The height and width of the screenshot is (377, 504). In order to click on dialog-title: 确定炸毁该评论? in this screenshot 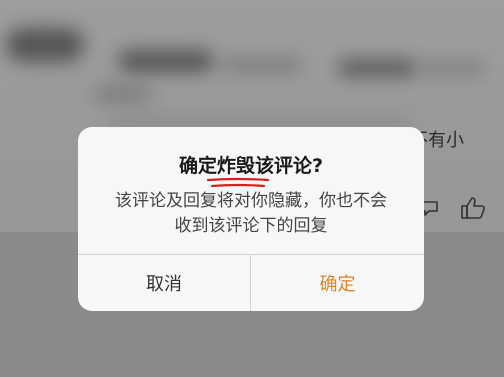, I will do `click(251, 166)`.